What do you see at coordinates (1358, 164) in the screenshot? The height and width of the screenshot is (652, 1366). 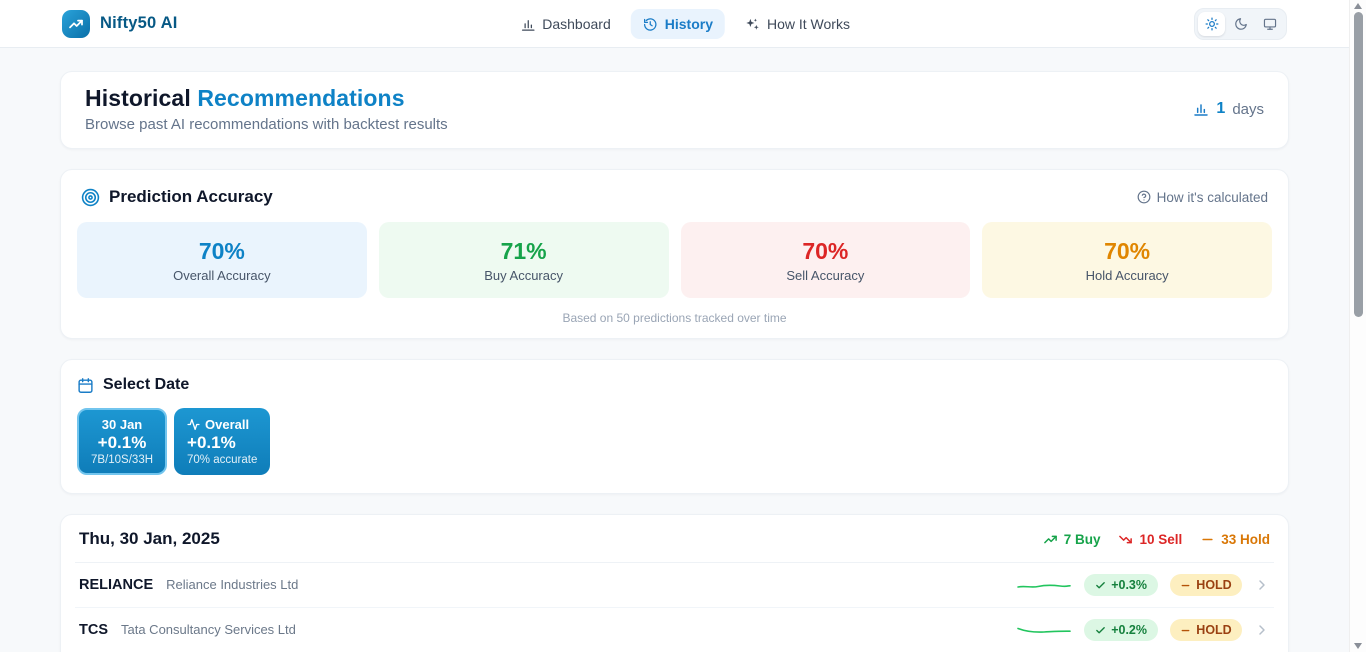 I see `scrollbar-thumb` at bounding box center [1358, 164].